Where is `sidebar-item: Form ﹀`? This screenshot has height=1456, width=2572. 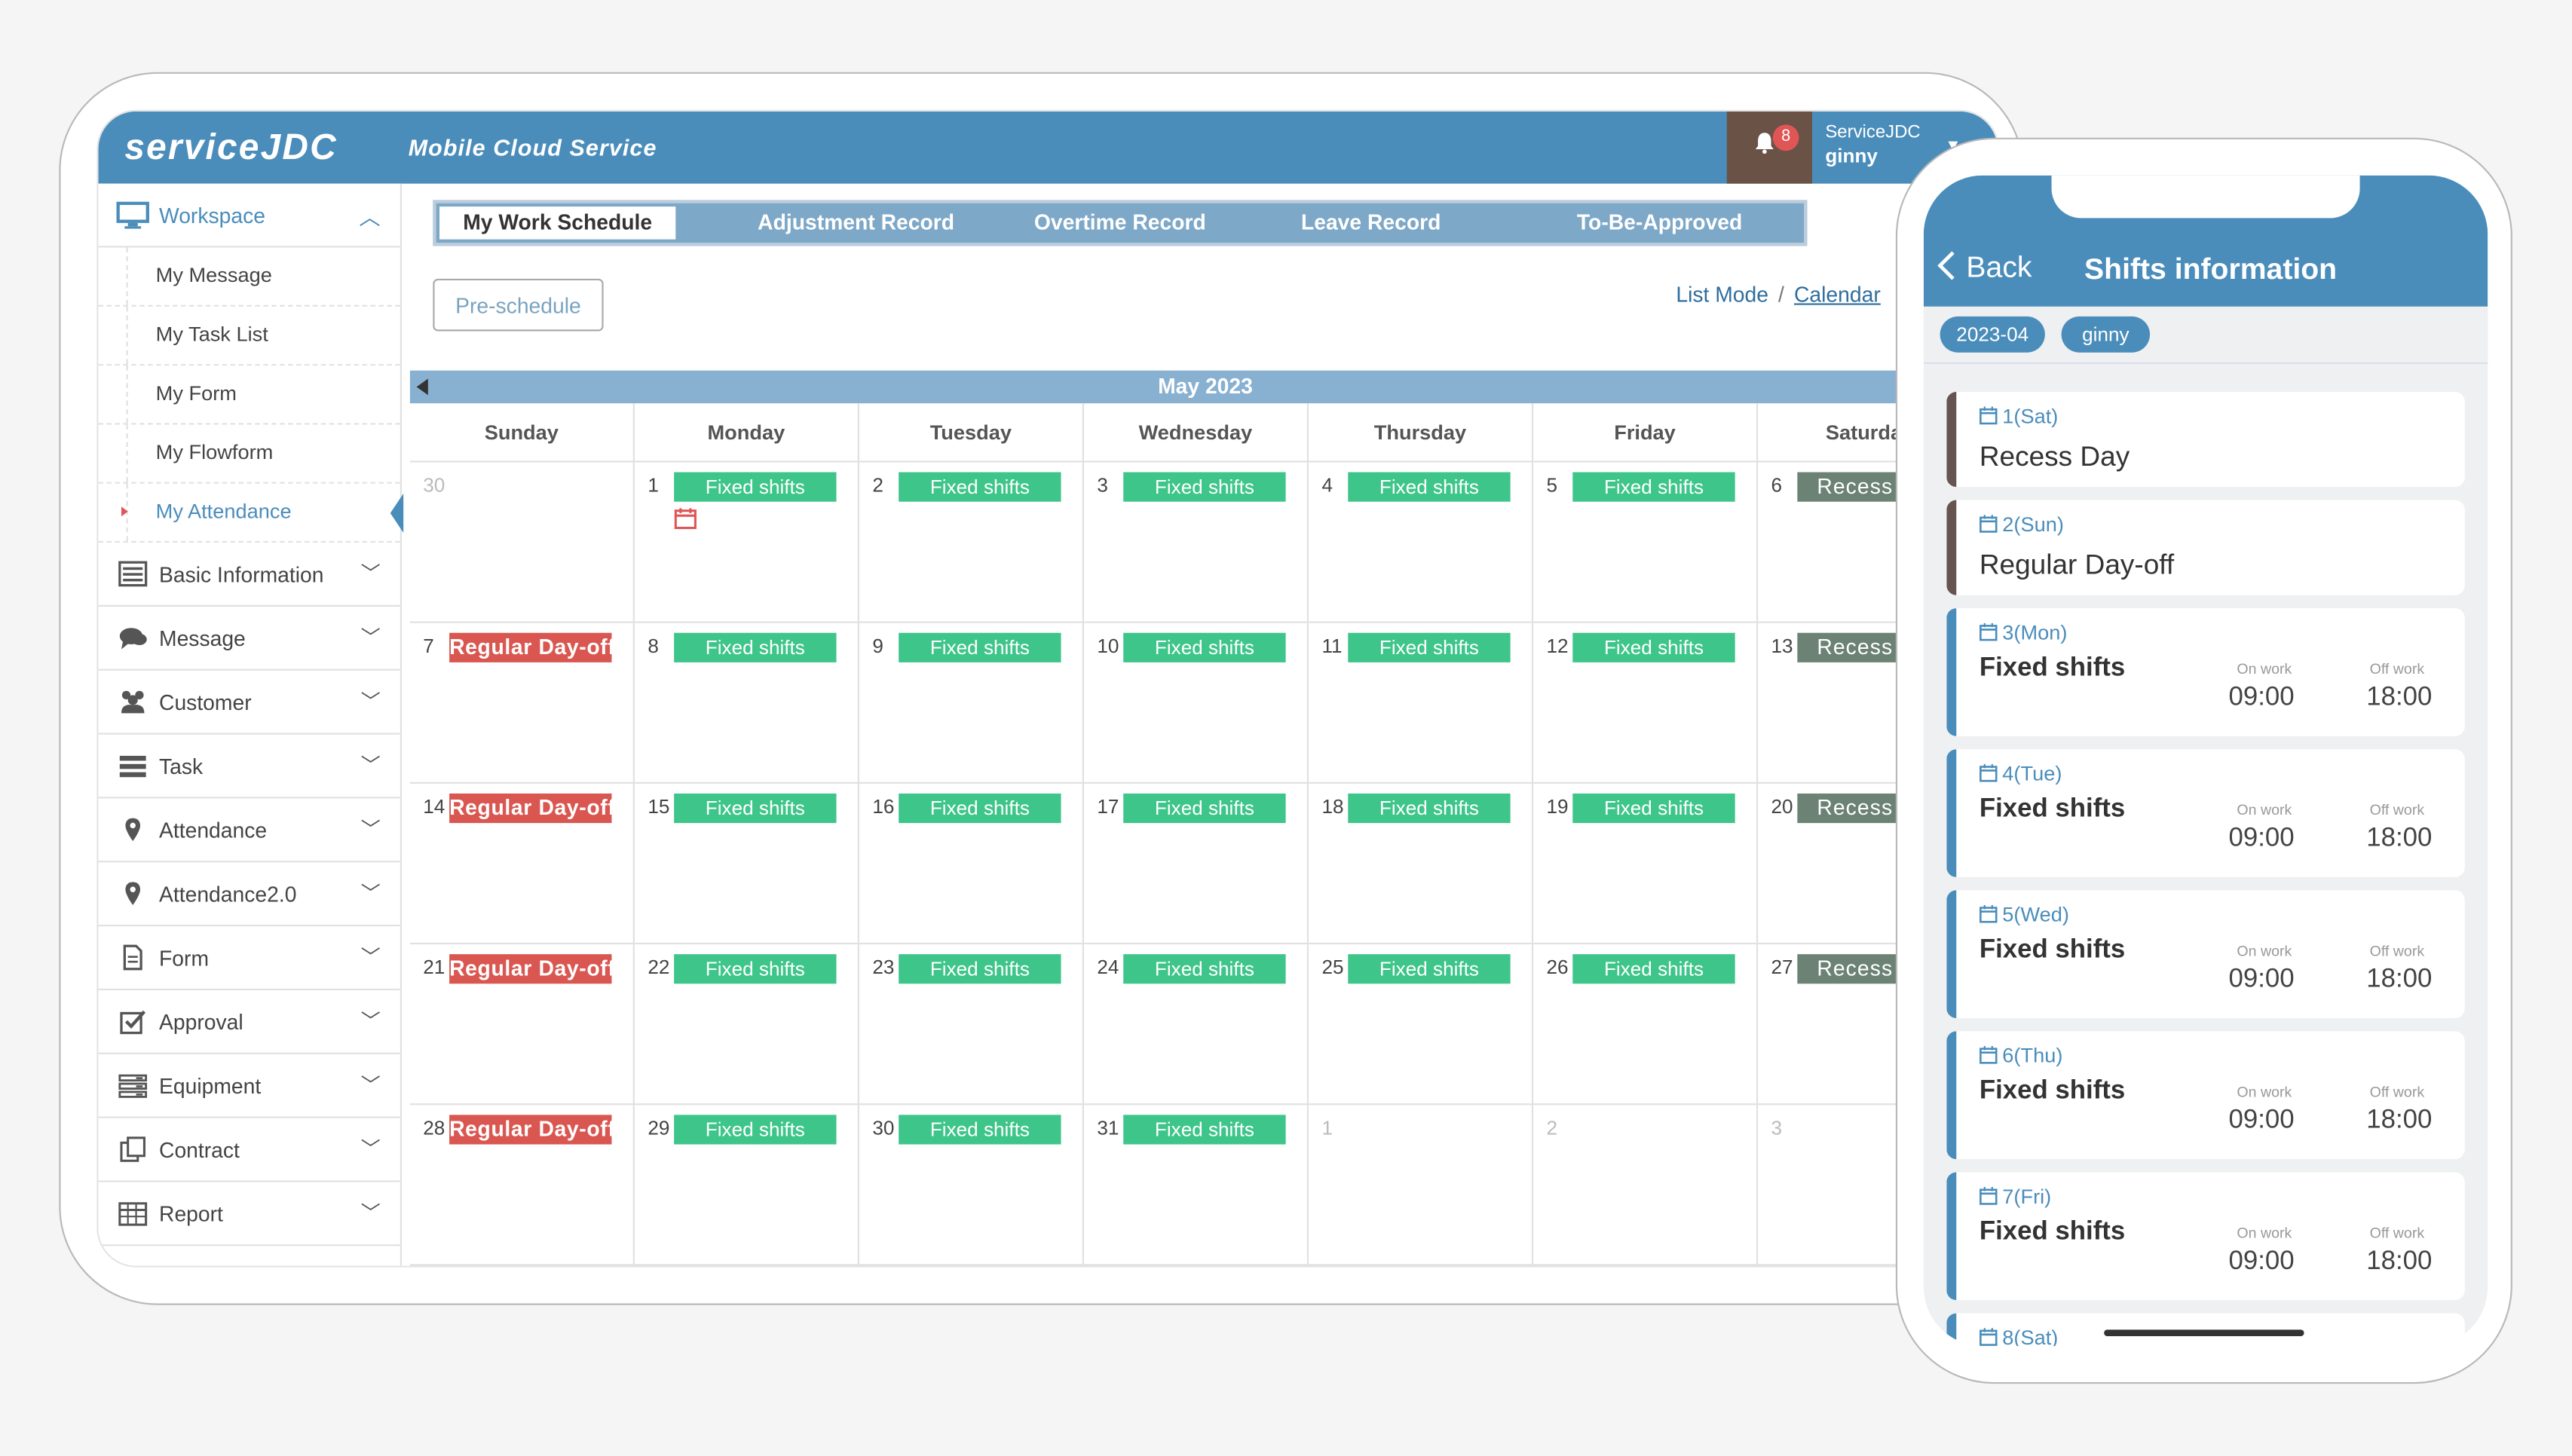 sidebar-item: Form ﹀ is located at coordinates (249, 959).